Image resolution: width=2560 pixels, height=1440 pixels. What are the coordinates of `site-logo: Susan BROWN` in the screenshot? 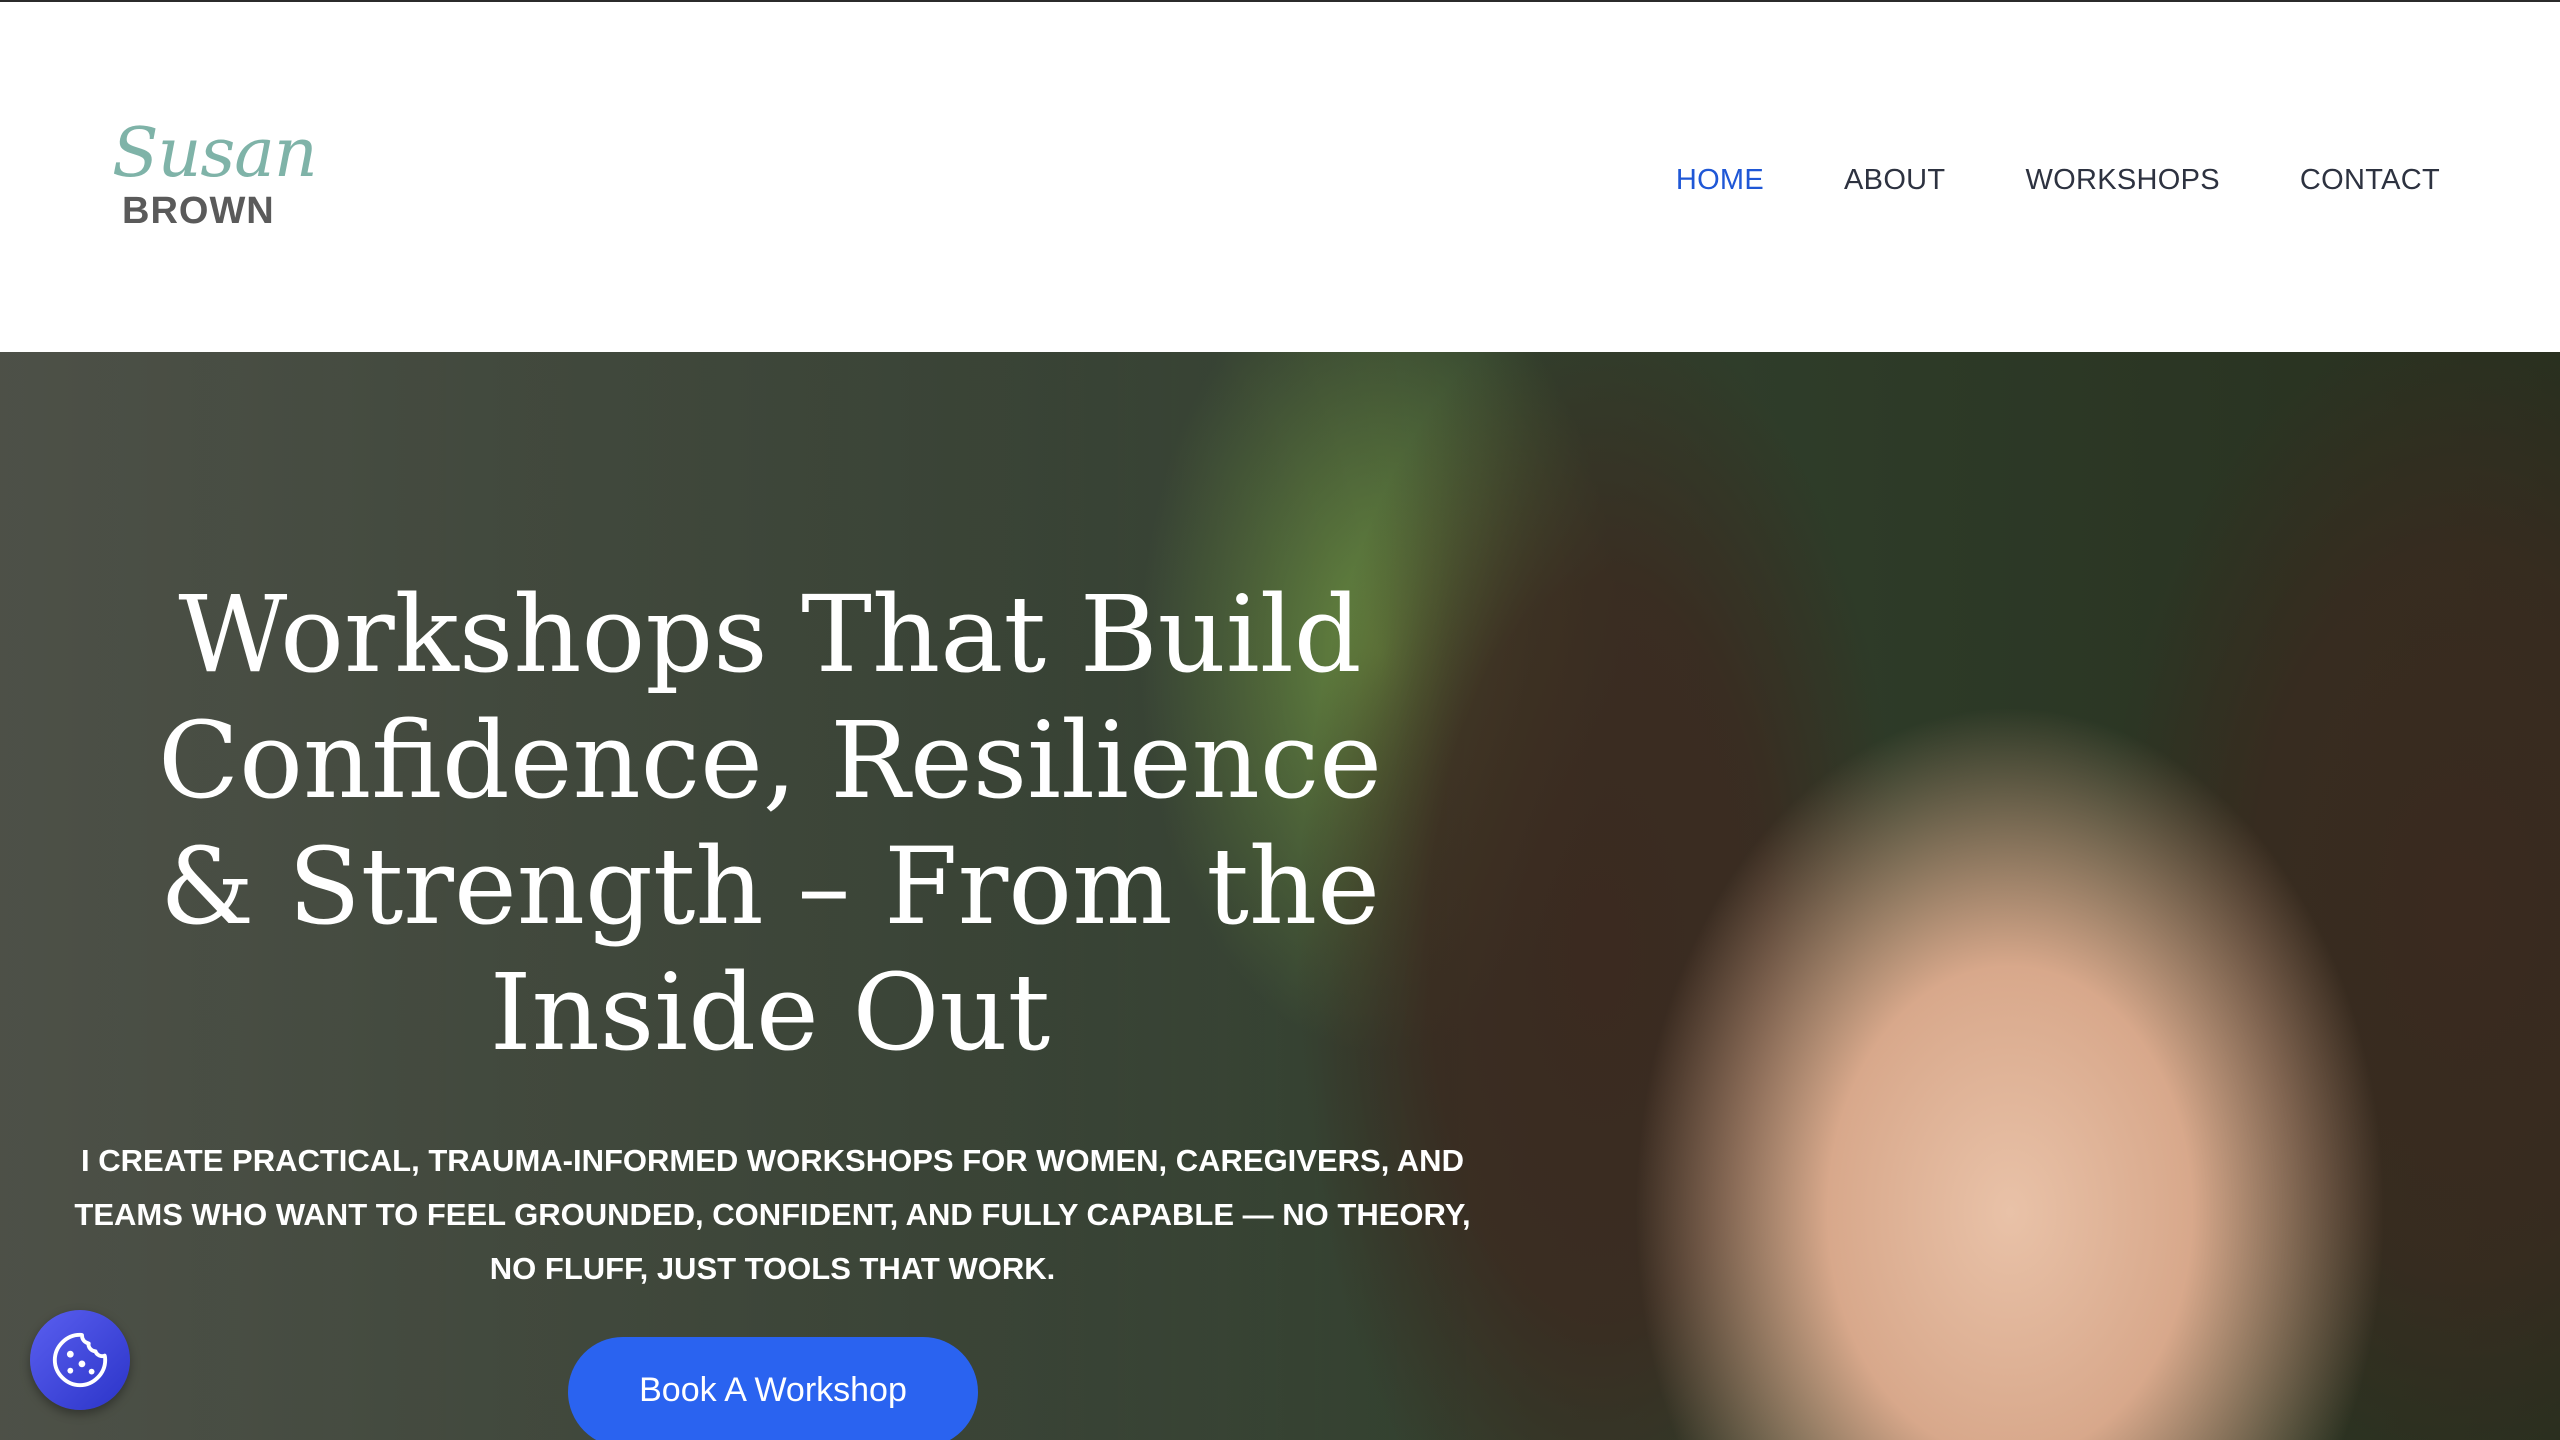 It's located at (215, 176).